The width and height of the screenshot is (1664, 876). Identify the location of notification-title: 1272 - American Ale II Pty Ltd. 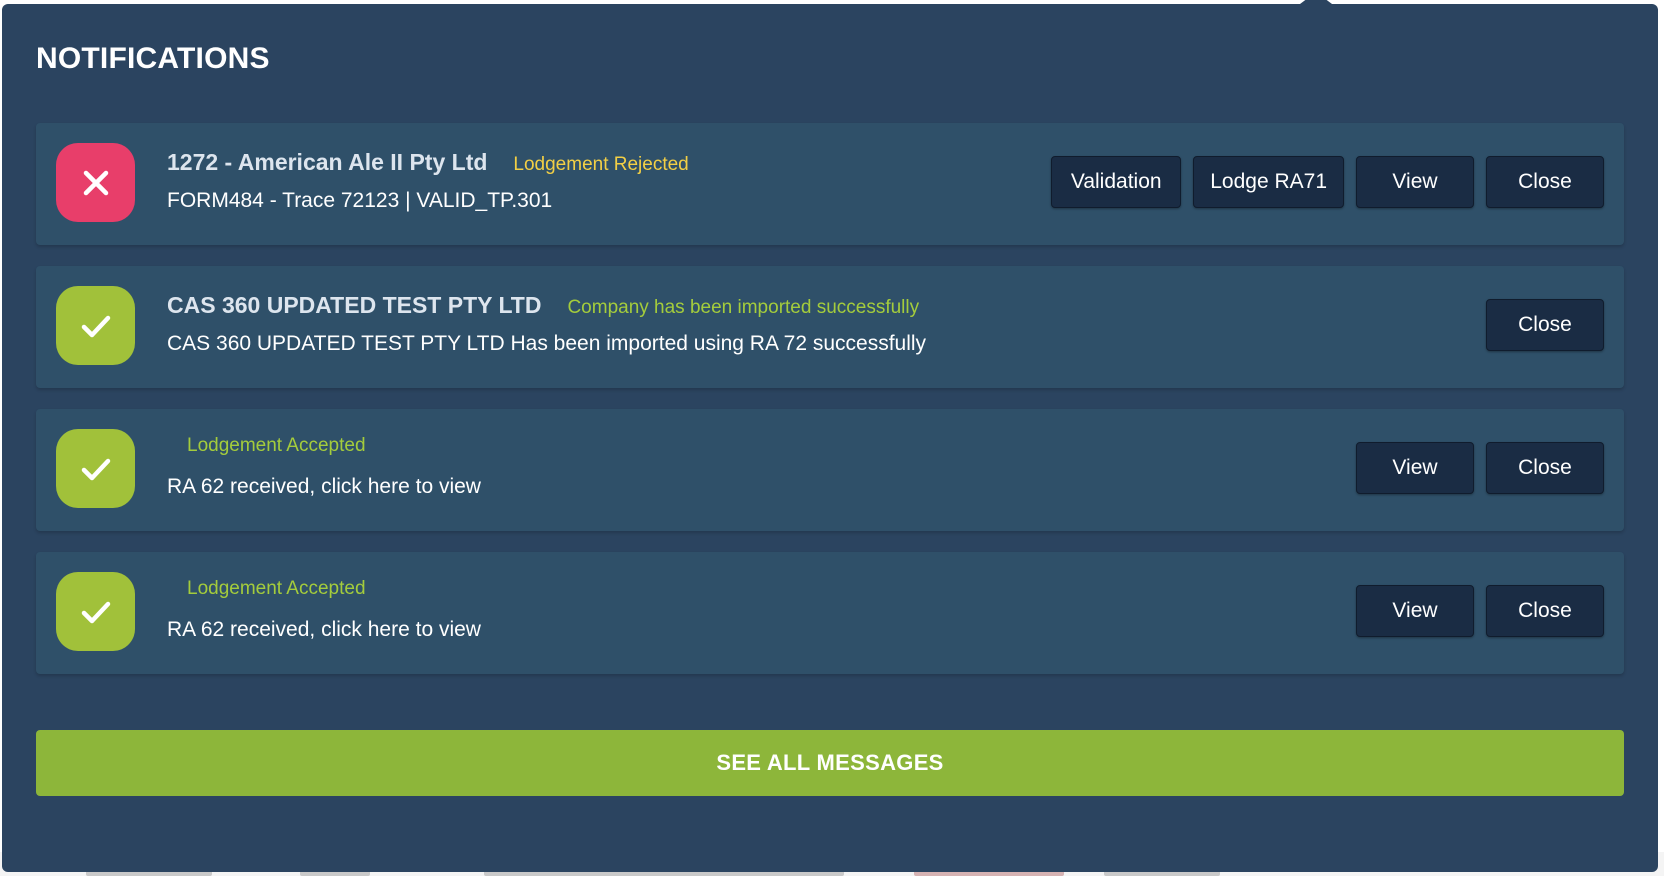
(327, 162).